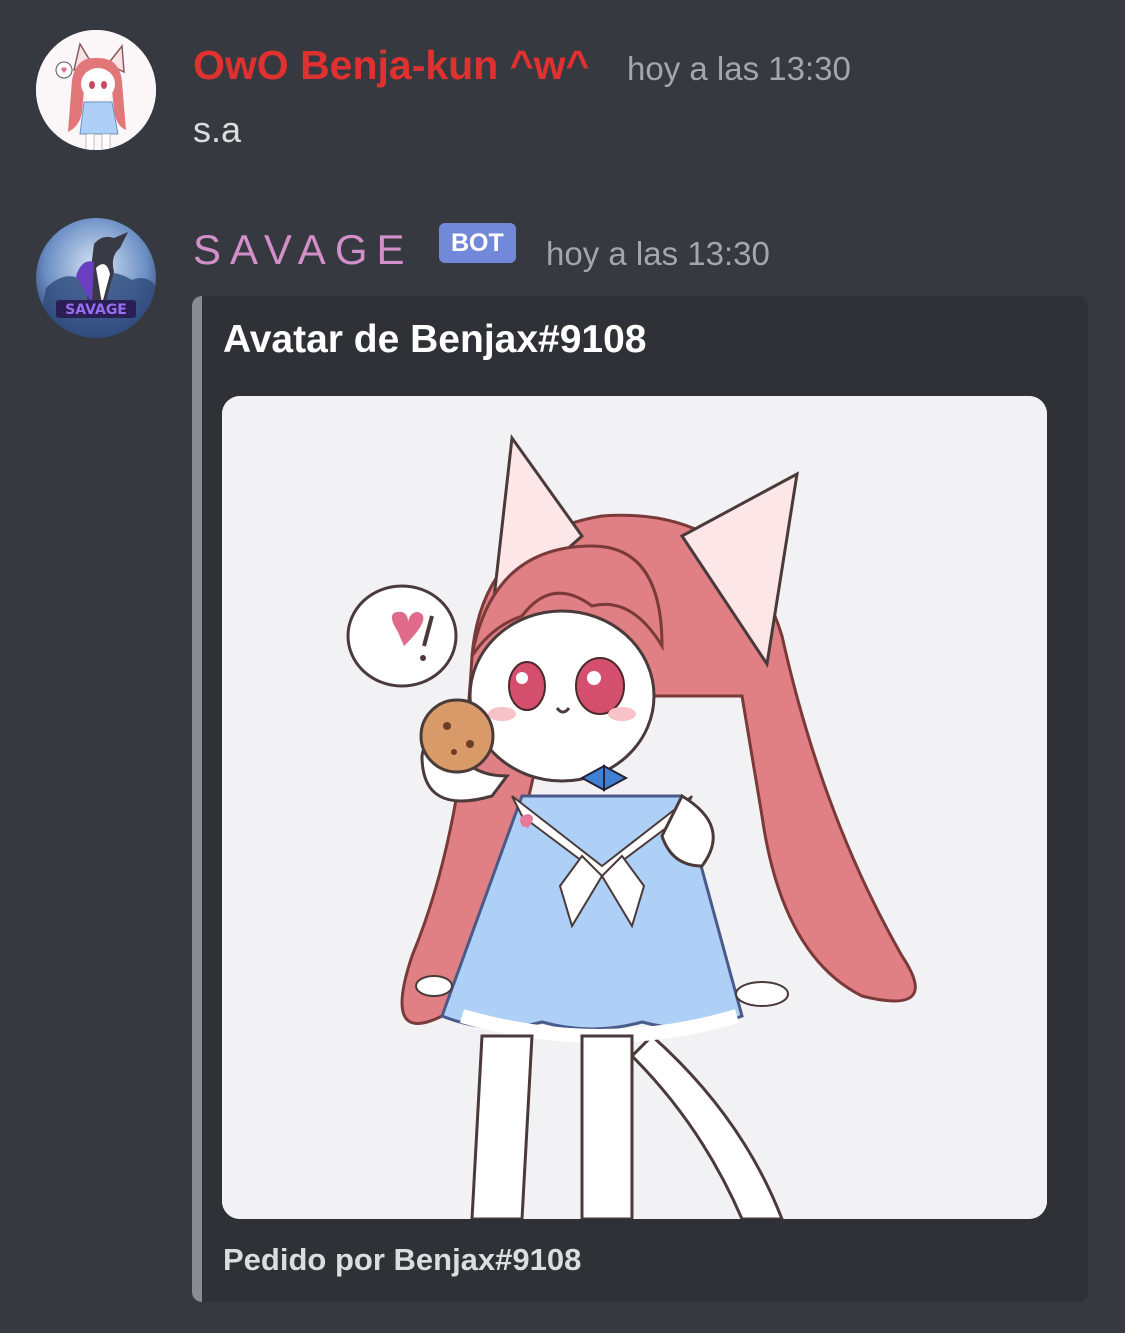 The height and width of the screenshot is (1333, 1125). I want to click on message-text: s.a, so click(217, 129).